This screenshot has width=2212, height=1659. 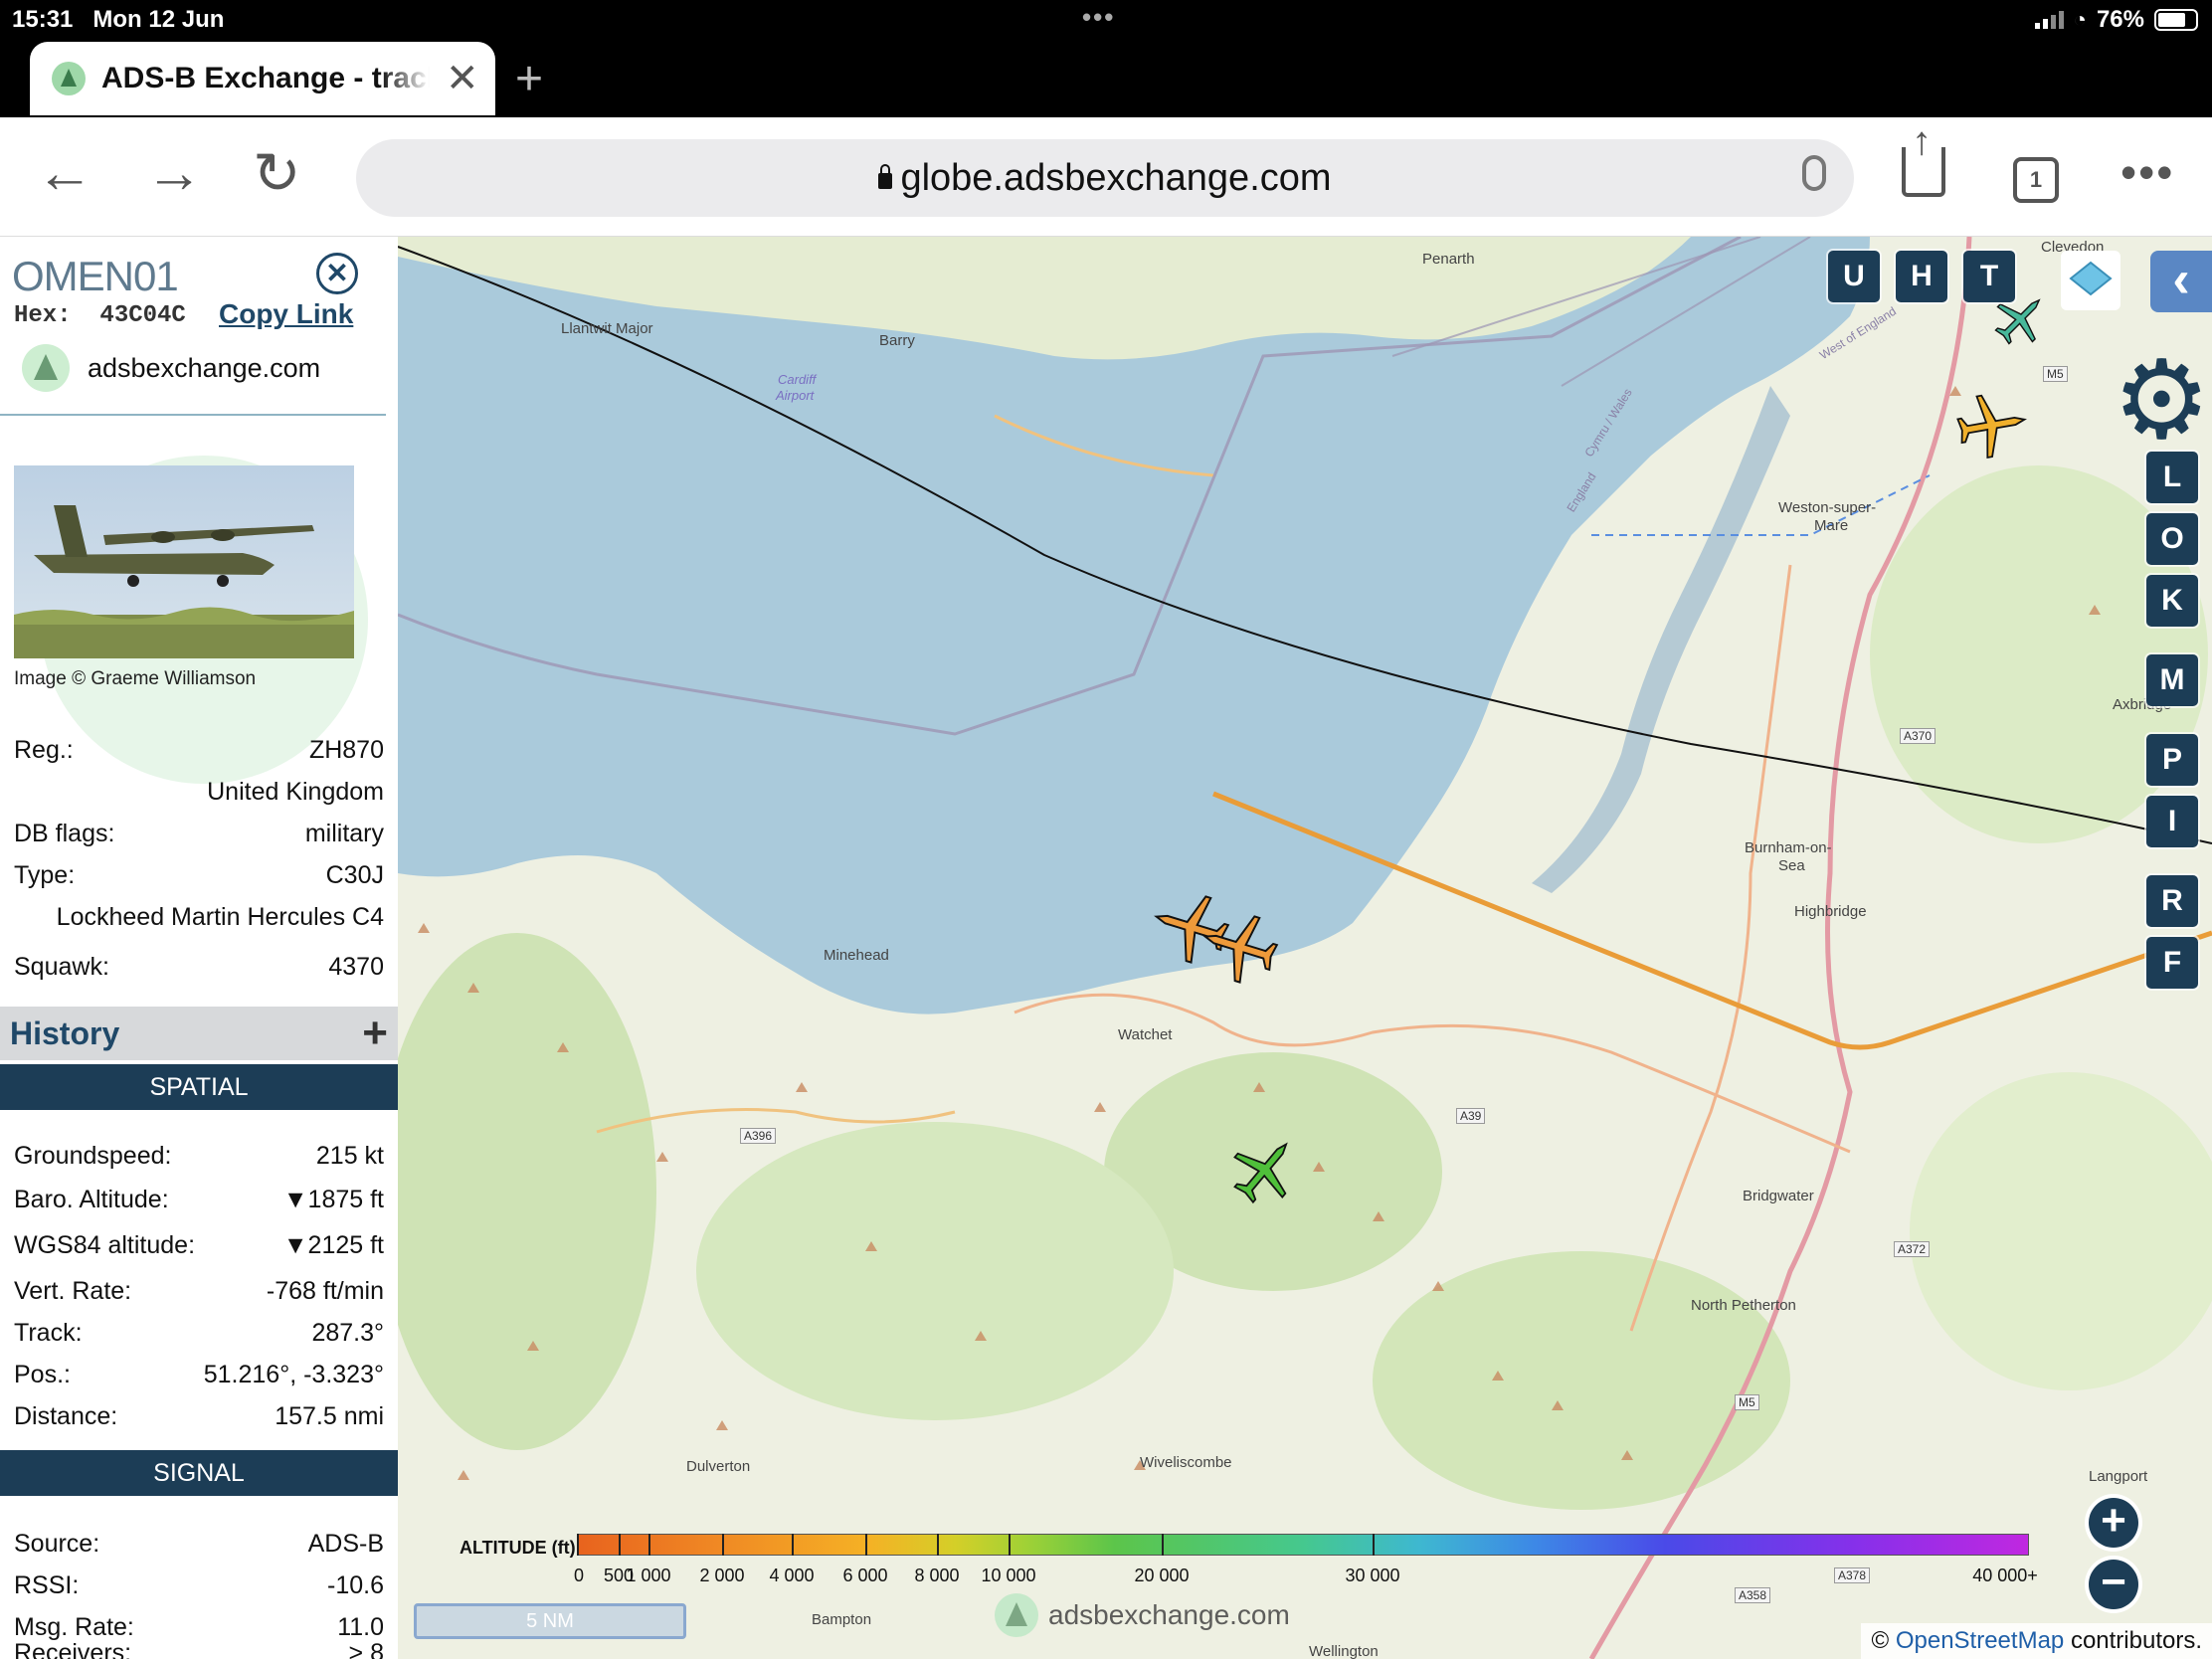 What do you see at coordinates (118, 19) in the screenshot?
I see `status-time: 15:31 Mon 12 Jun` at bounding box center [118, 19].